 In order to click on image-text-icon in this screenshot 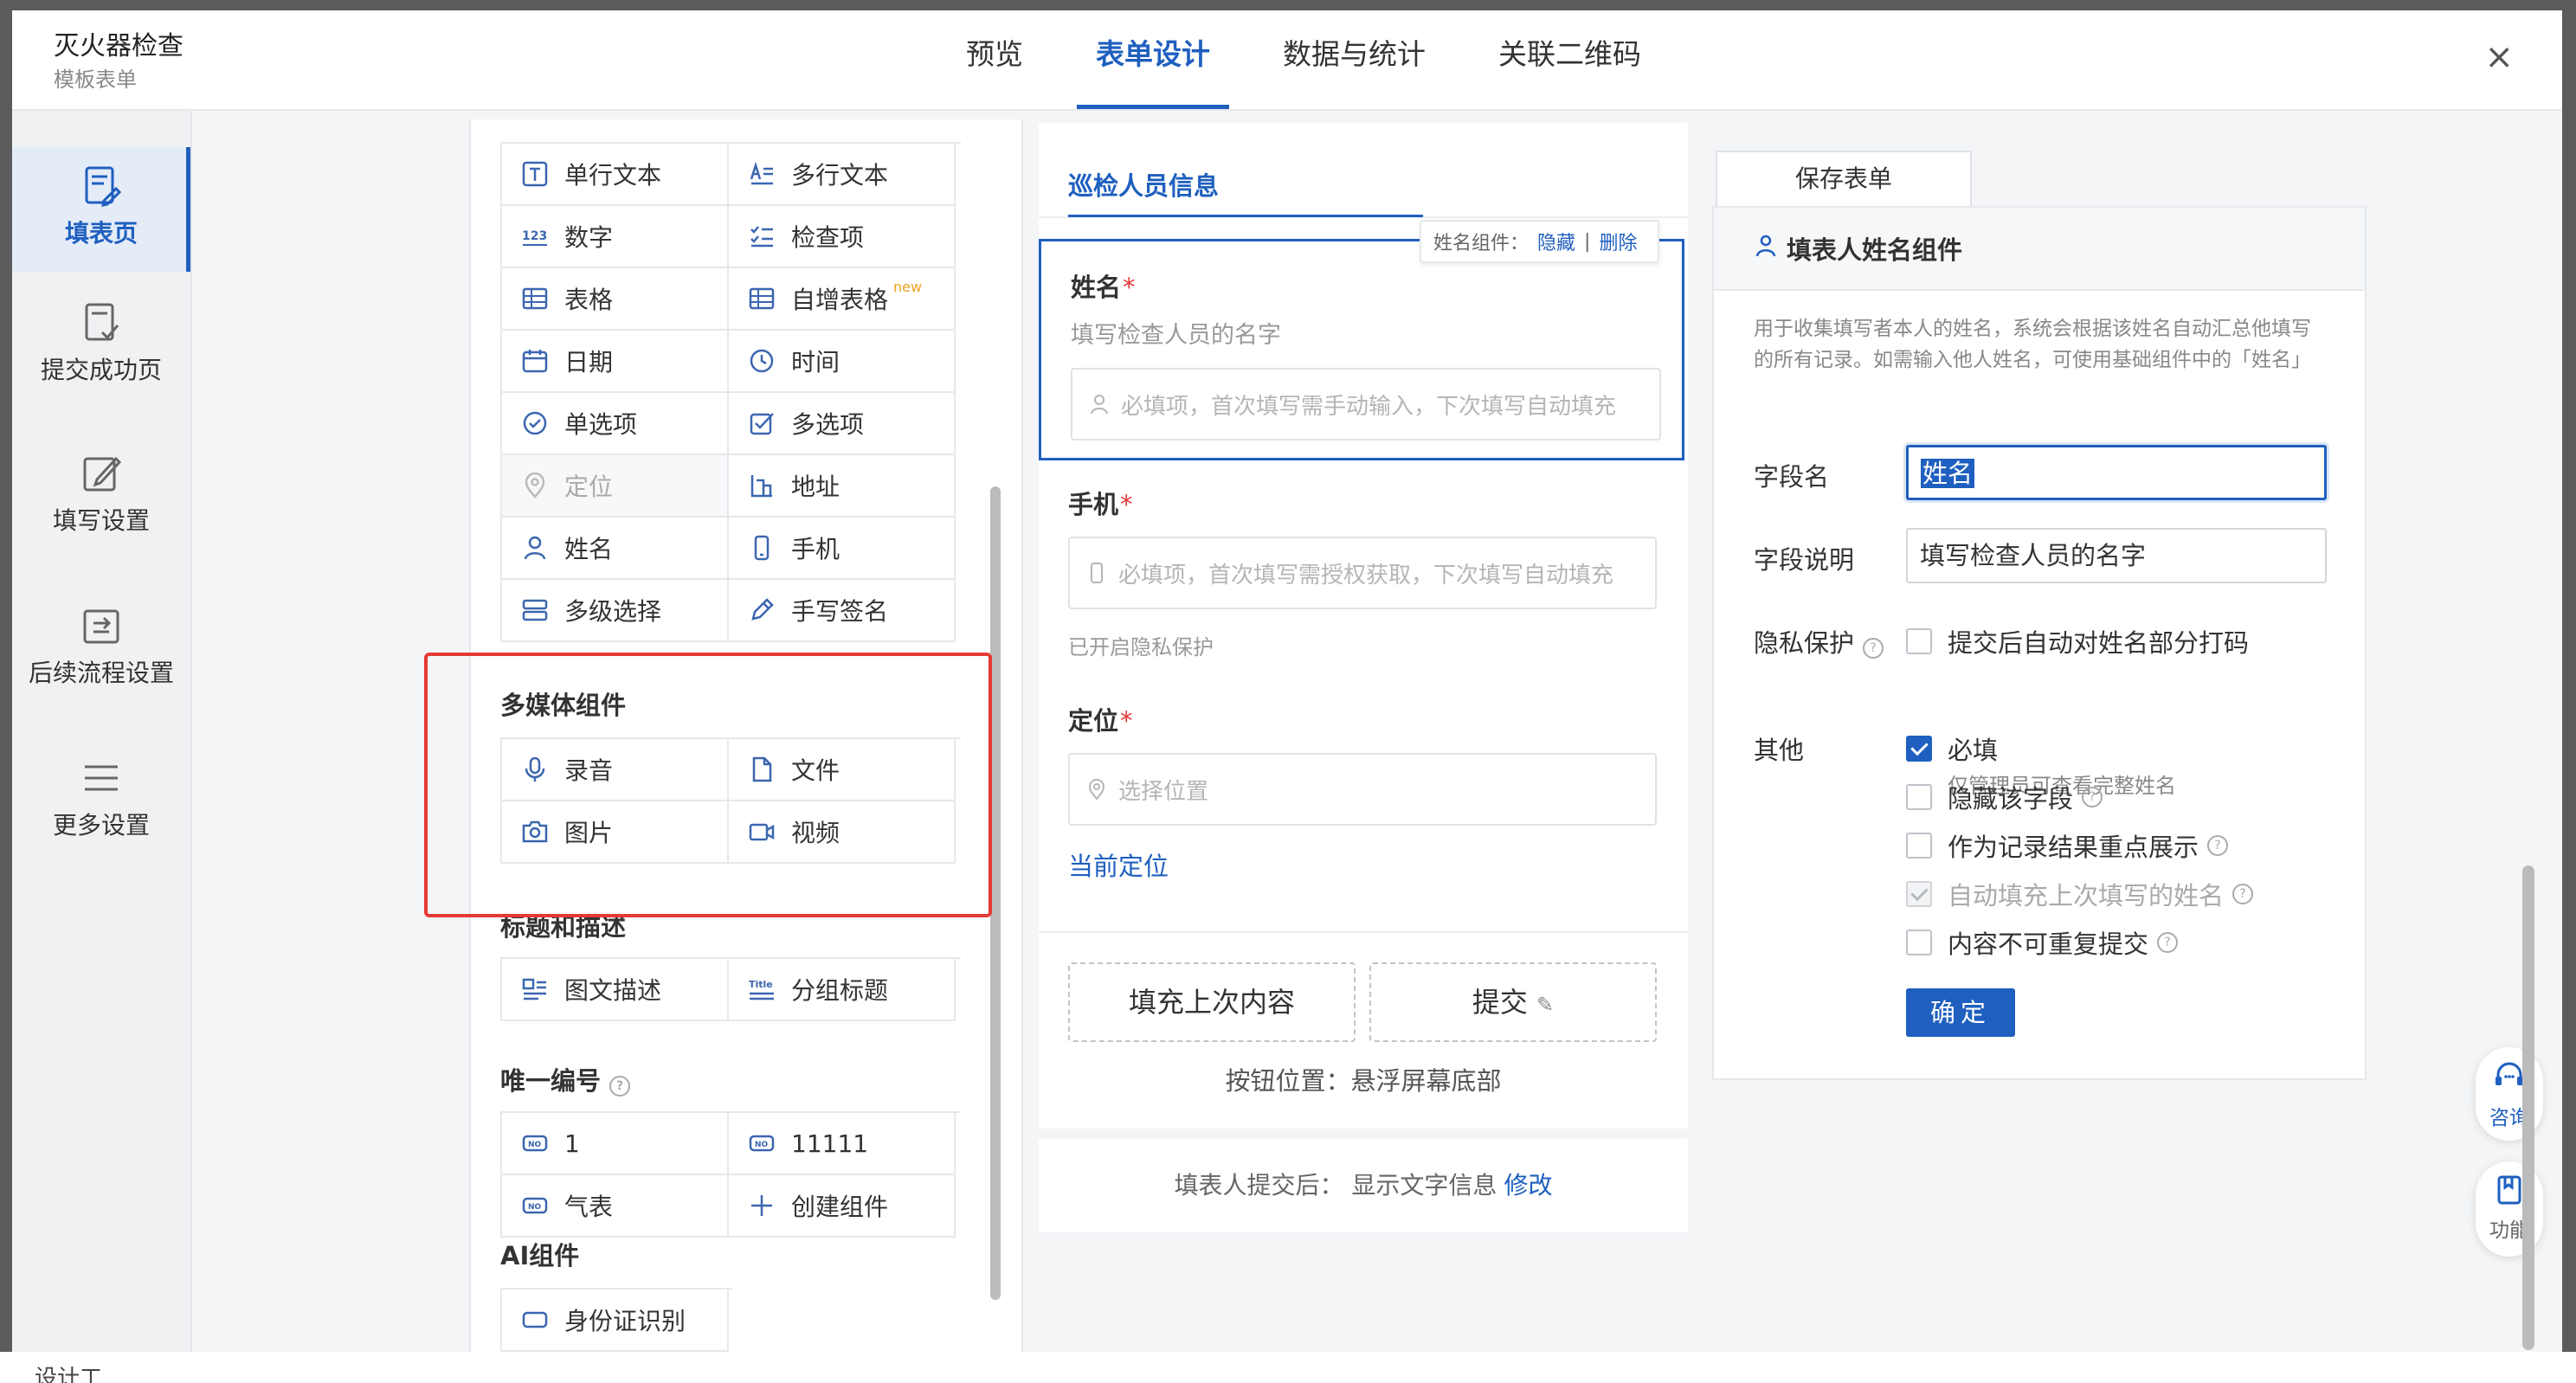, I will do `click(534, 989)`.